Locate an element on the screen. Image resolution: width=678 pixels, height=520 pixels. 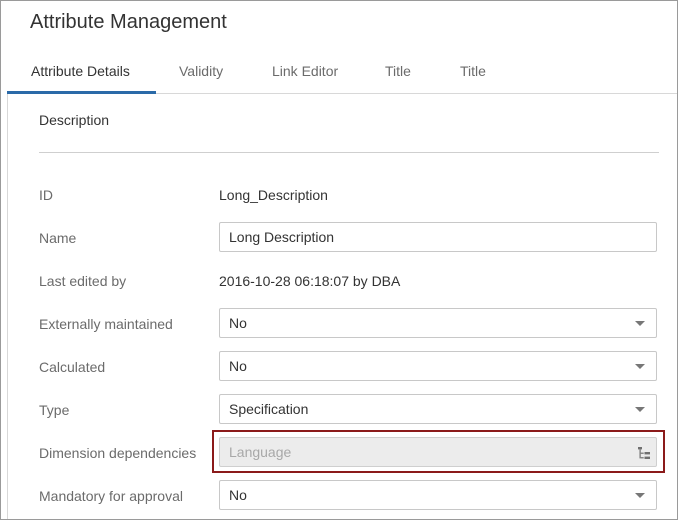
externally-maintained-label: Externally maintained is located at coordinates (106, 324).